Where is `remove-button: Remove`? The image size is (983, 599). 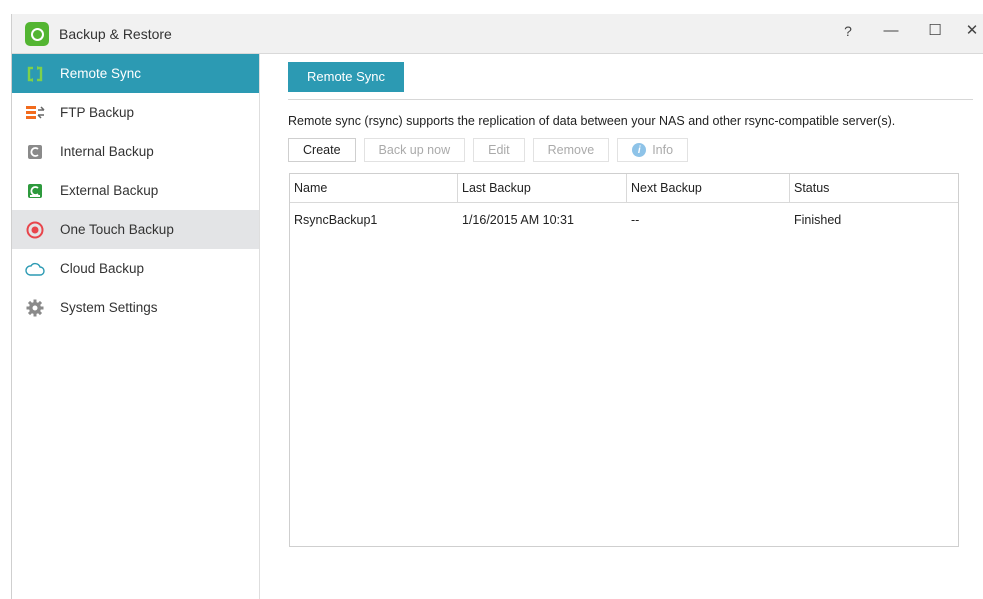
remove-button: Remove is located at coordinates (571, 150).